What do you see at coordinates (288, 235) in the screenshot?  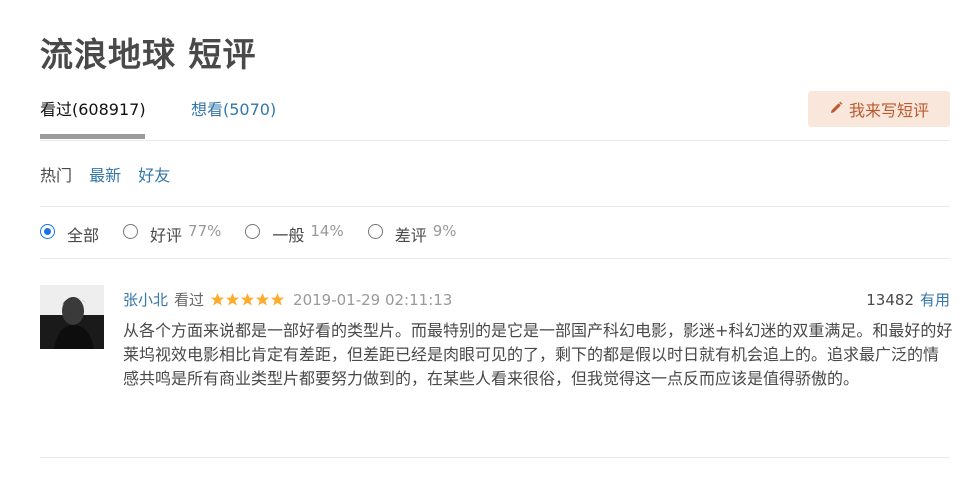 I see `filter-medium-label: 一般` at bounding box center [288, 235].